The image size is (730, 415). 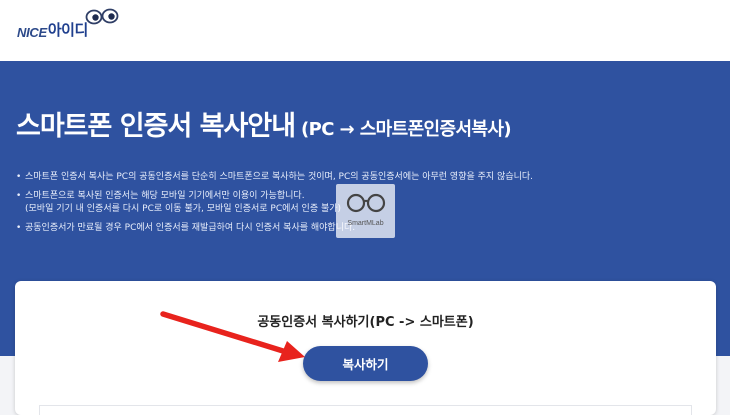 I want to click on notice-text: 스마트폰으로 복사된 인증서는 해당 모바일 기기에서만 이용이 가능합니다., so click(x=165, y=196).